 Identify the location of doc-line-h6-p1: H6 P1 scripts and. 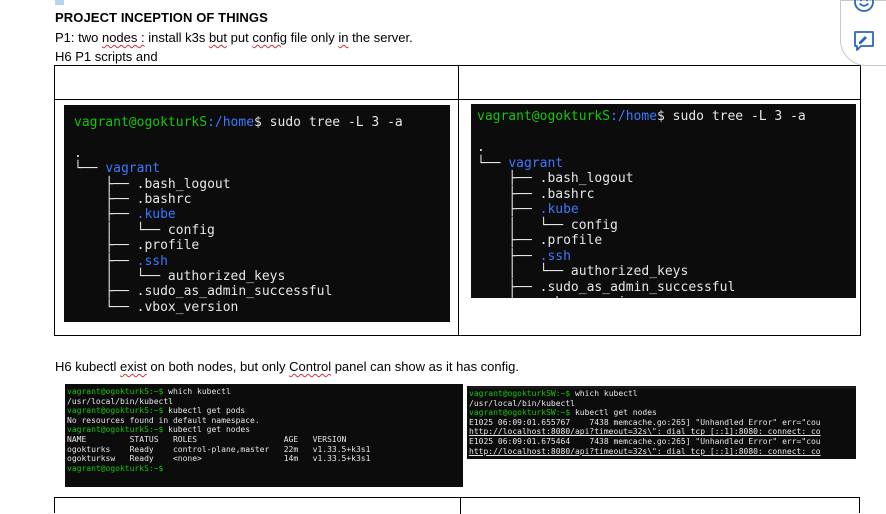
(106, 56).